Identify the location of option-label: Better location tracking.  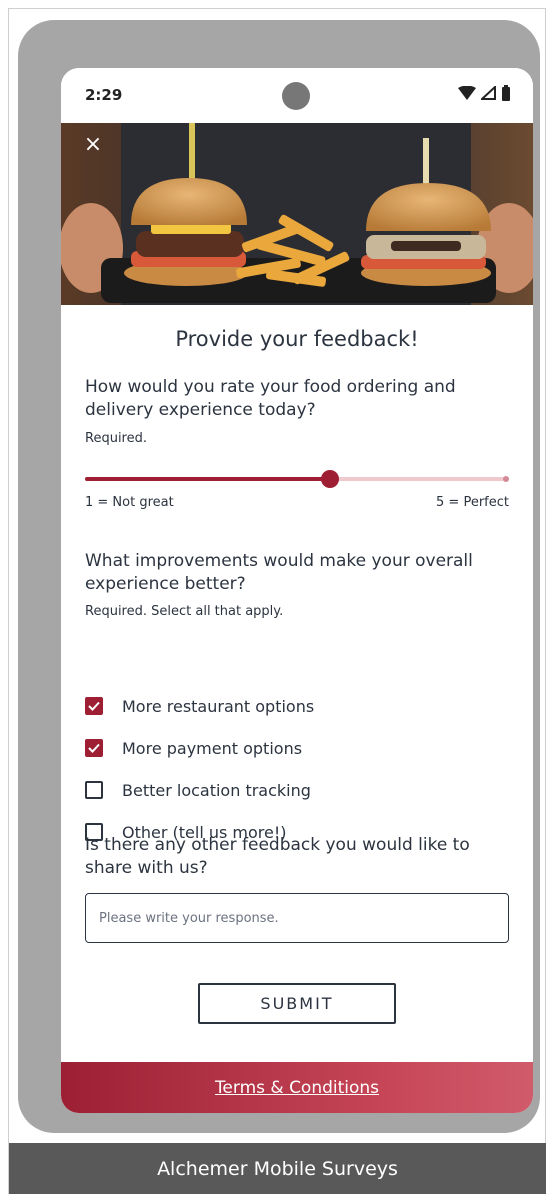
(216, 790).